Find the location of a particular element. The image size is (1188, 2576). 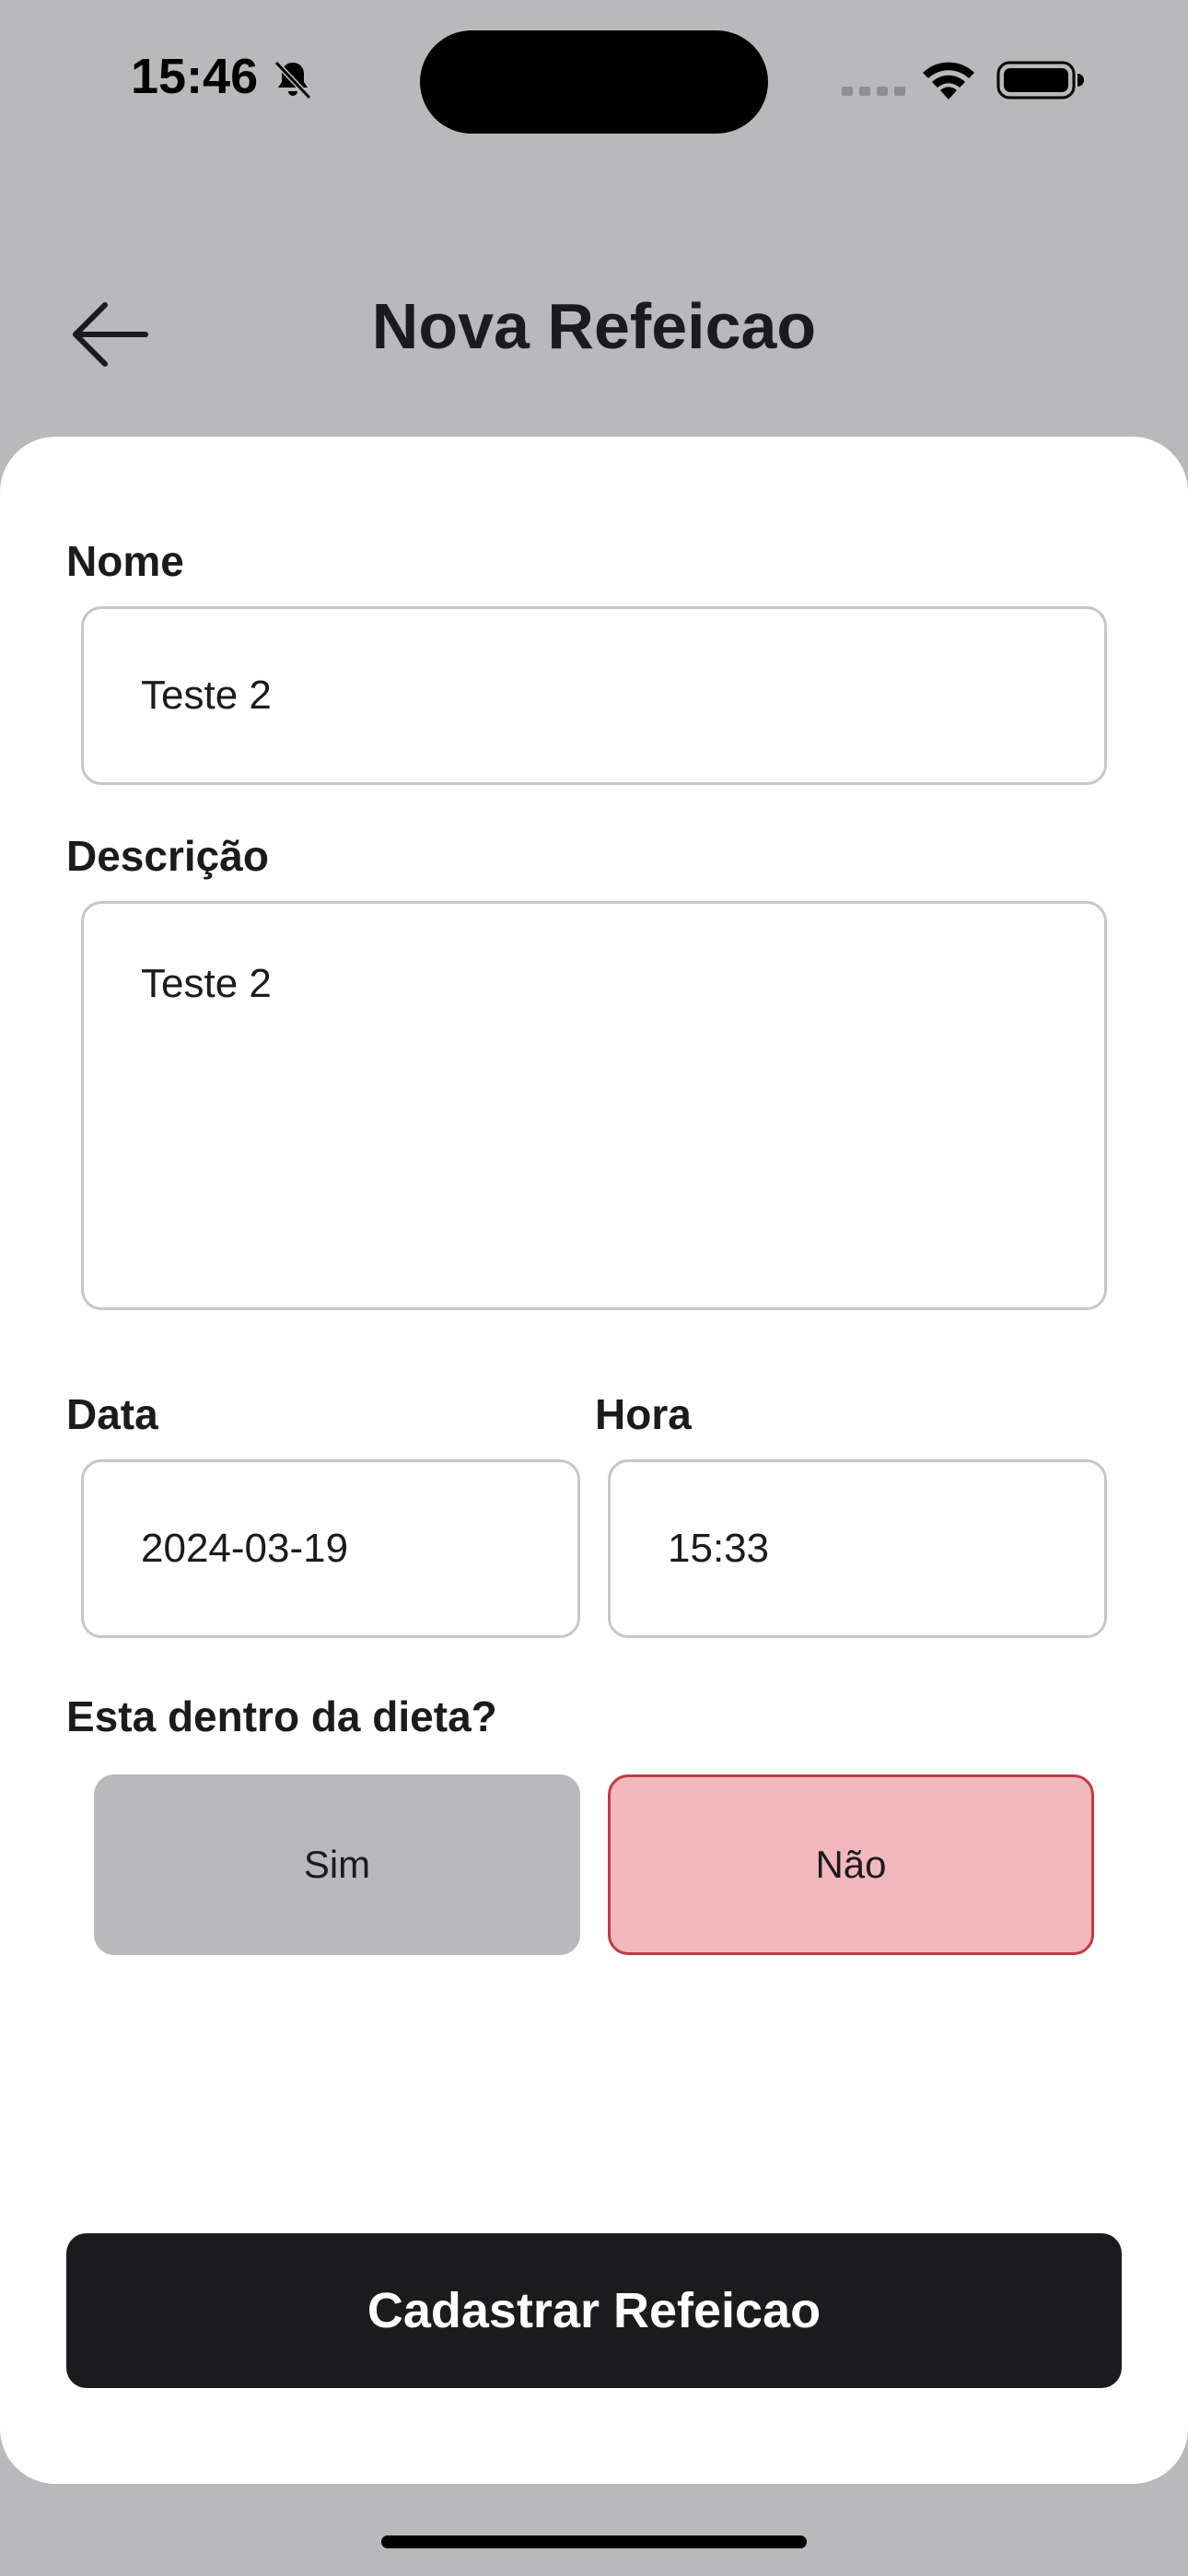

dynamic-island is located at coordinates (594, 82).